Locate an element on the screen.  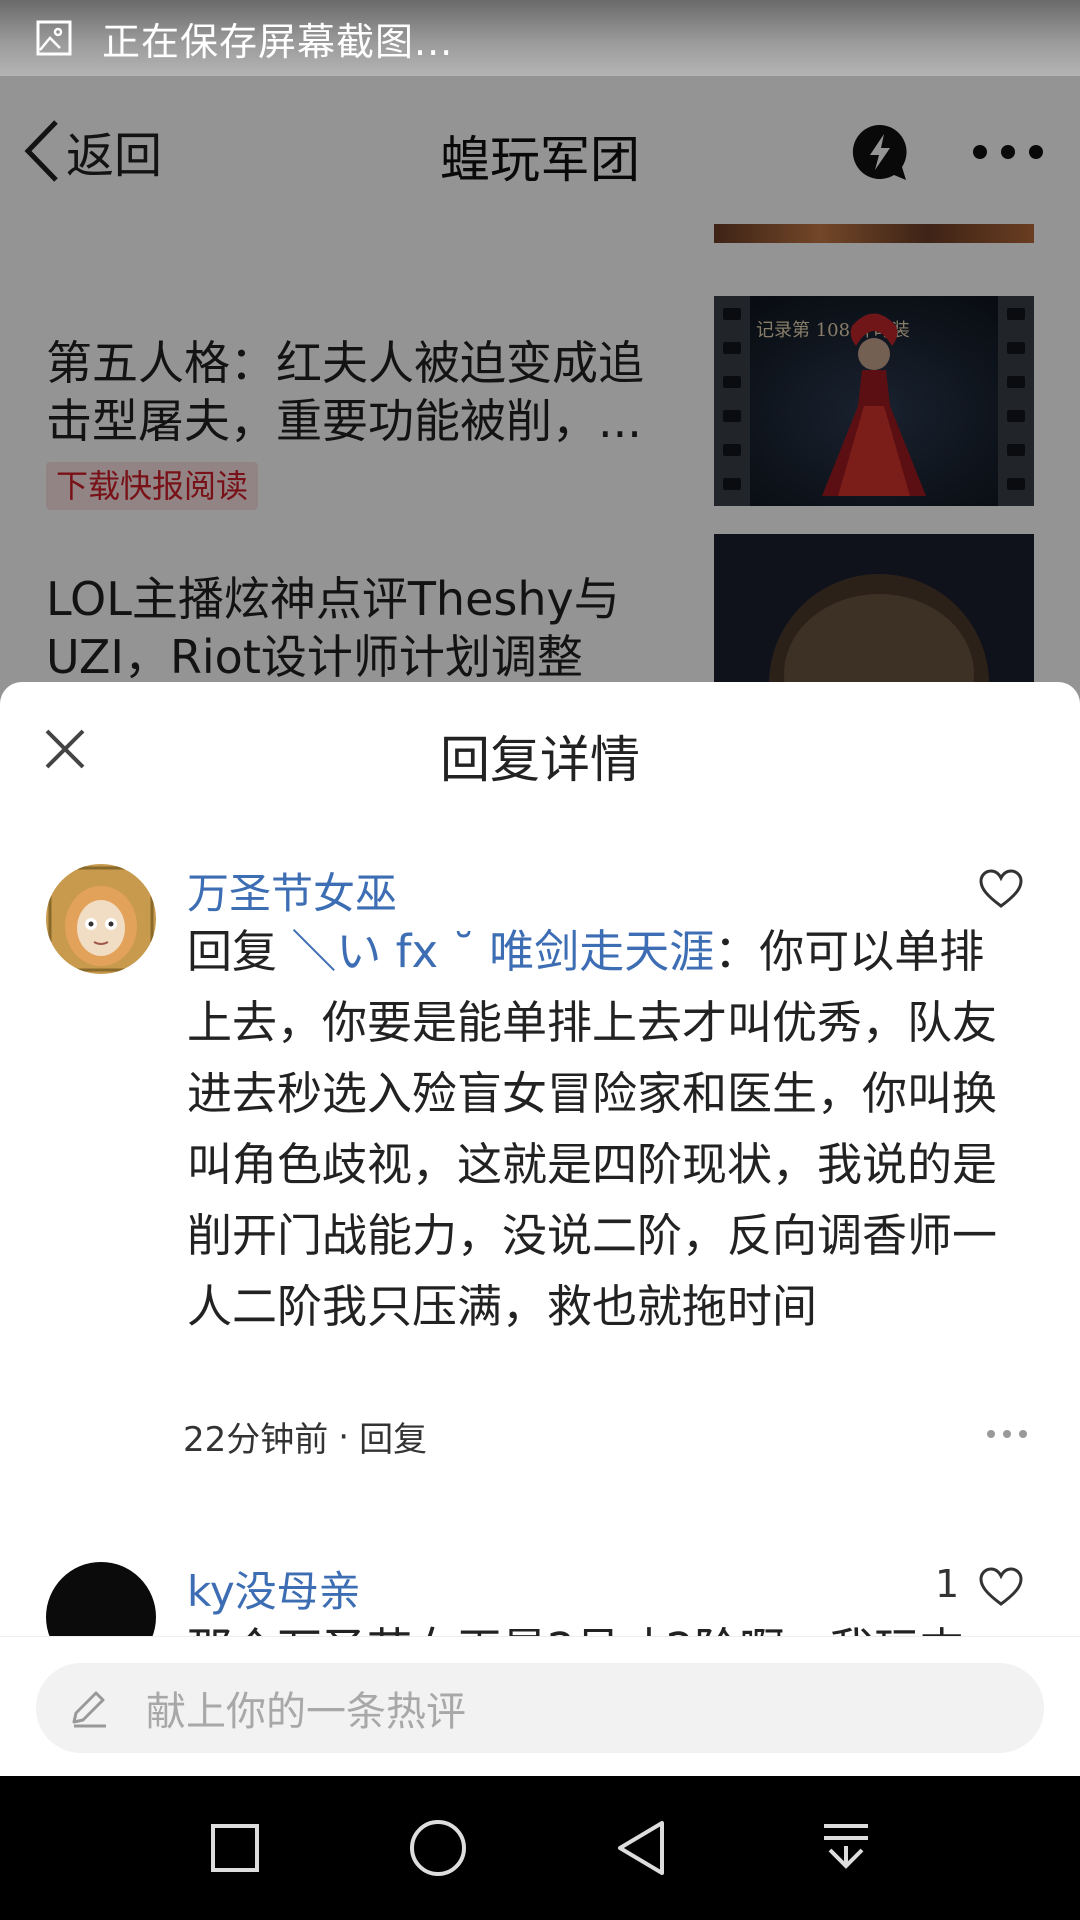
pencil-icon is located at coordinates (89, 1709).